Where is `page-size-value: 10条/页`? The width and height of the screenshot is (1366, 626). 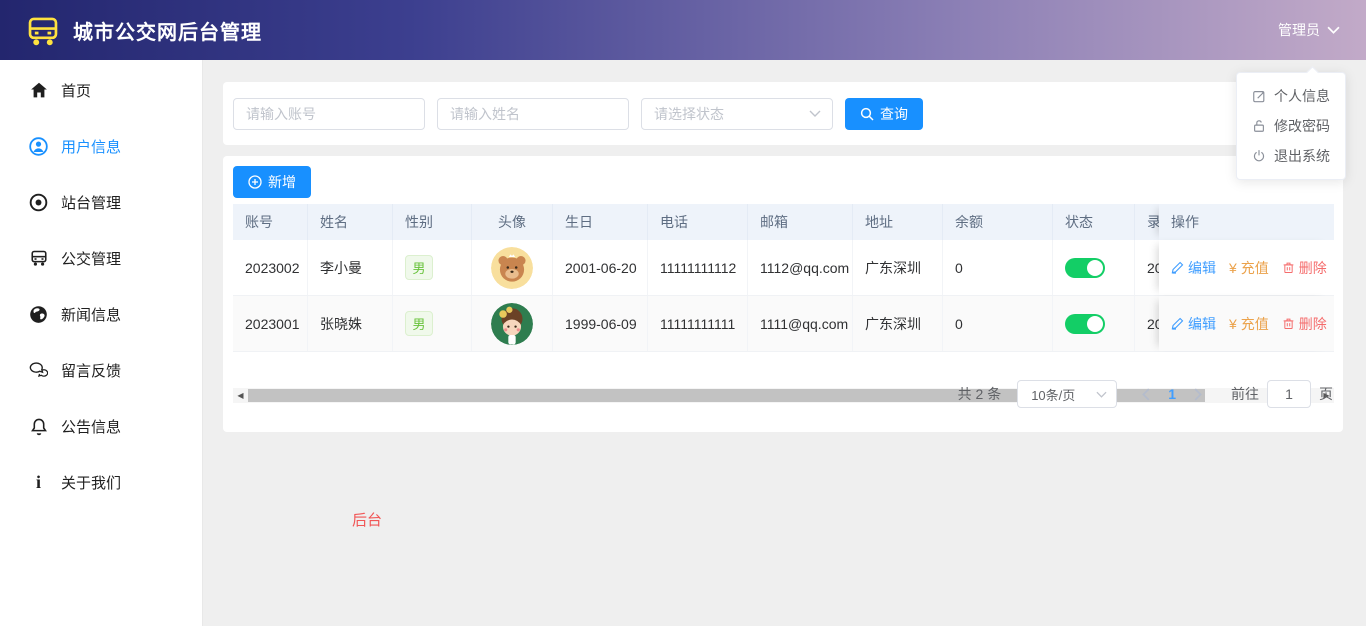 page-size-value: 10条/页 is located at coordinates (1053, 395).